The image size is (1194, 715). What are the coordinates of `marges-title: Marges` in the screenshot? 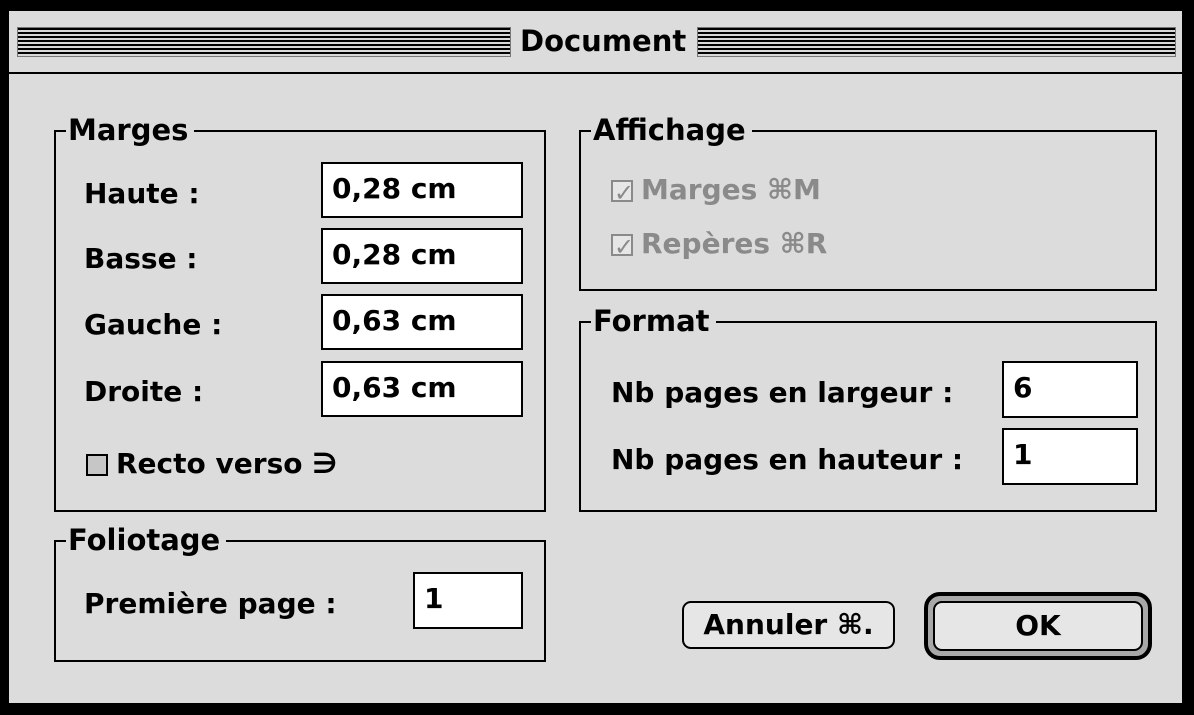 It's located at (130, 130).